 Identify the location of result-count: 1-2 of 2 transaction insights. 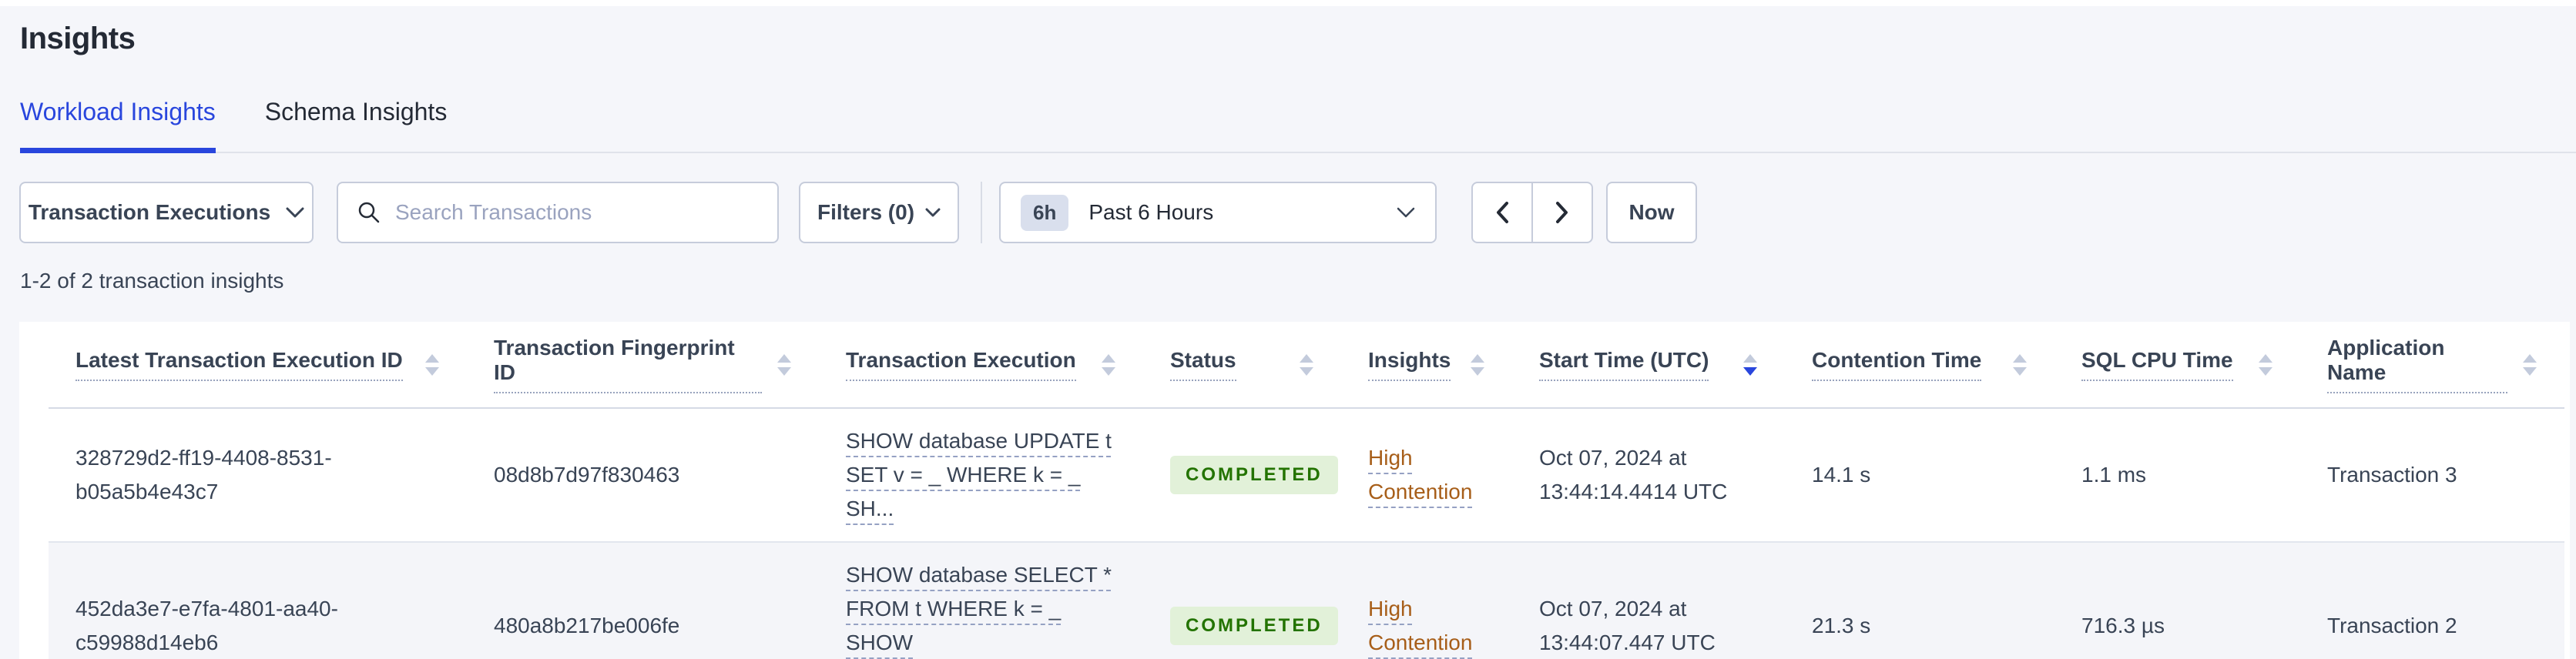
(152, 281).